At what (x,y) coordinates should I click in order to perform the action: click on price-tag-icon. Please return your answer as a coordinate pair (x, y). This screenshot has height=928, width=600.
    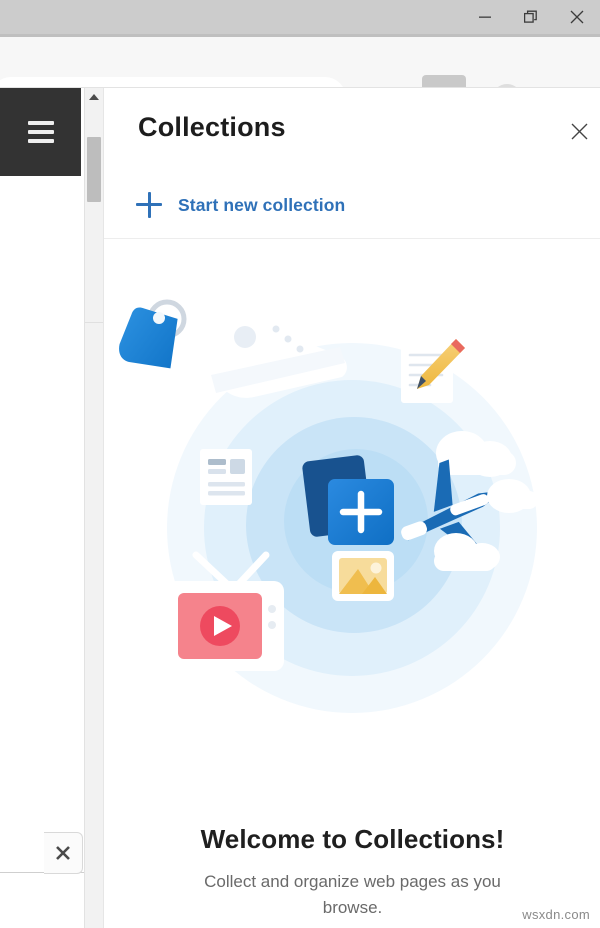
    Looking at the image, I should click on (153, 334).